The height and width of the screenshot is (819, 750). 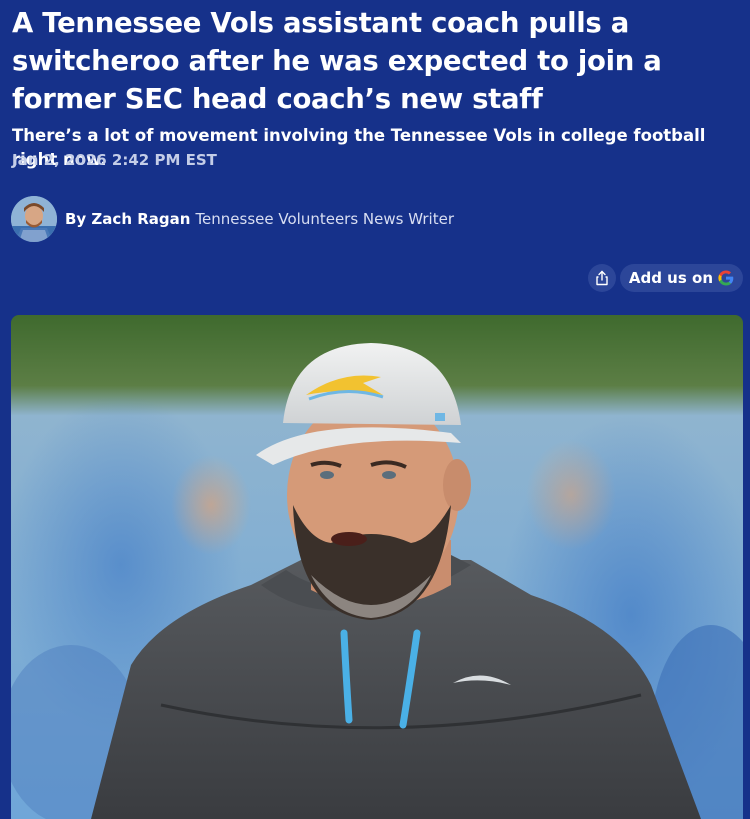 What do you see at coordinates (114, 160) in the screenshot?
I see `article-timestamp: Jan 2, 2026 2:42 PM EST` at bounding box center [114, 160].